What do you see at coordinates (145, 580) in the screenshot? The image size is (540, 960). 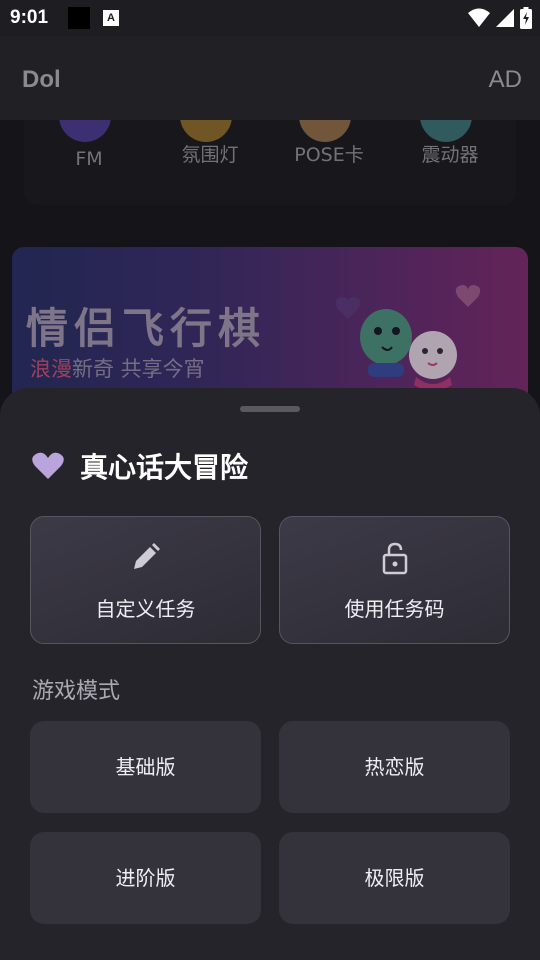 I see `custom-task-button: 自定义任务` at bounding box center [145, 580].